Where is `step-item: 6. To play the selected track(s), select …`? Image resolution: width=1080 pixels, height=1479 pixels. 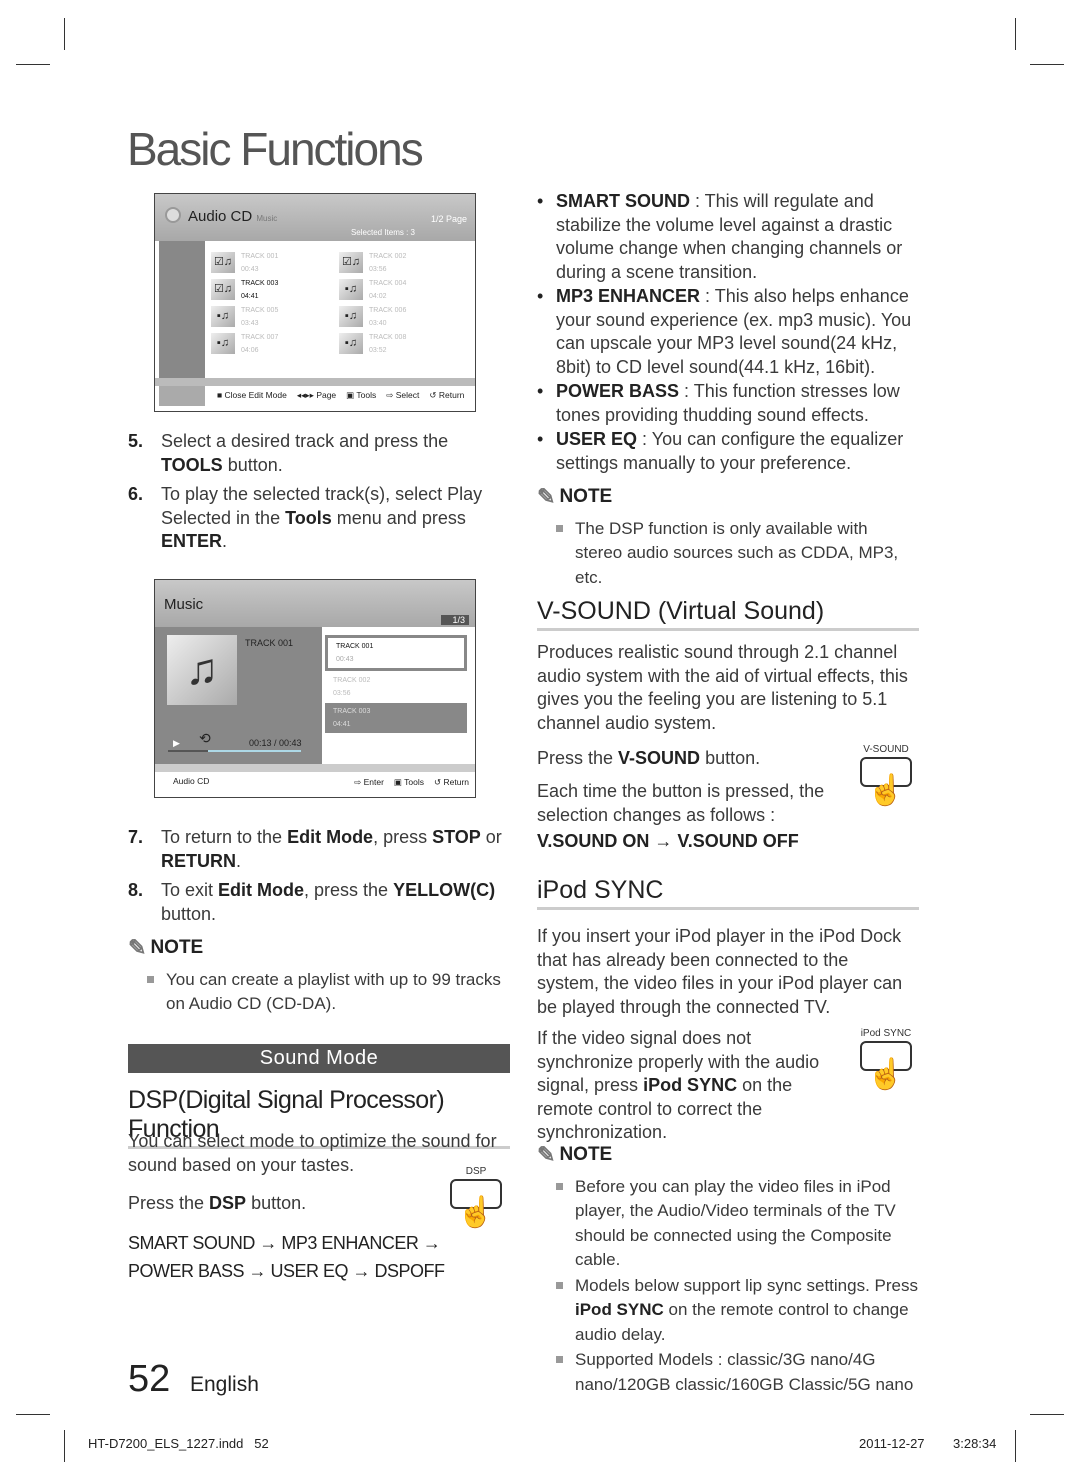
step-item: 6. To play the selected track(s), select … is located at coordinates (320, 518).